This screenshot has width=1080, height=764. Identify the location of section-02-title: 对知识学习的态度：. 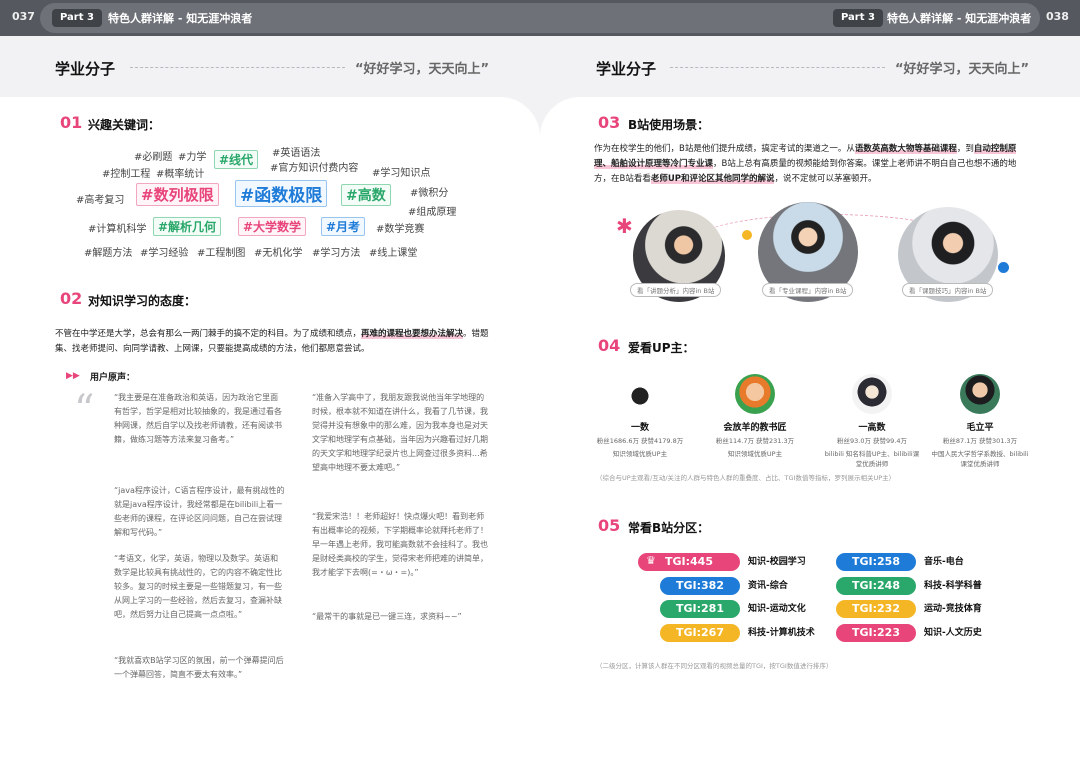
(142, 301).